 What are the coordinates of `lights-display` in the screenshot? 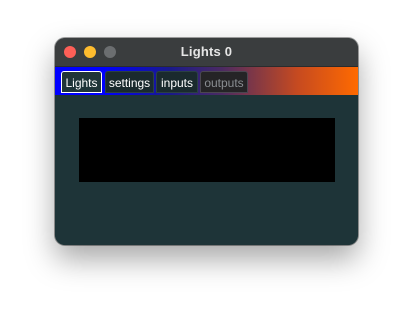 It's located at (207, 150).